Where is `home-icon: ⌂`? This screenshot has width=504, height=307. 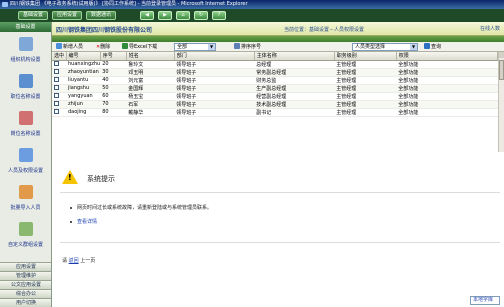 home-icon: ⌂ is located at coordinates (183, 15).